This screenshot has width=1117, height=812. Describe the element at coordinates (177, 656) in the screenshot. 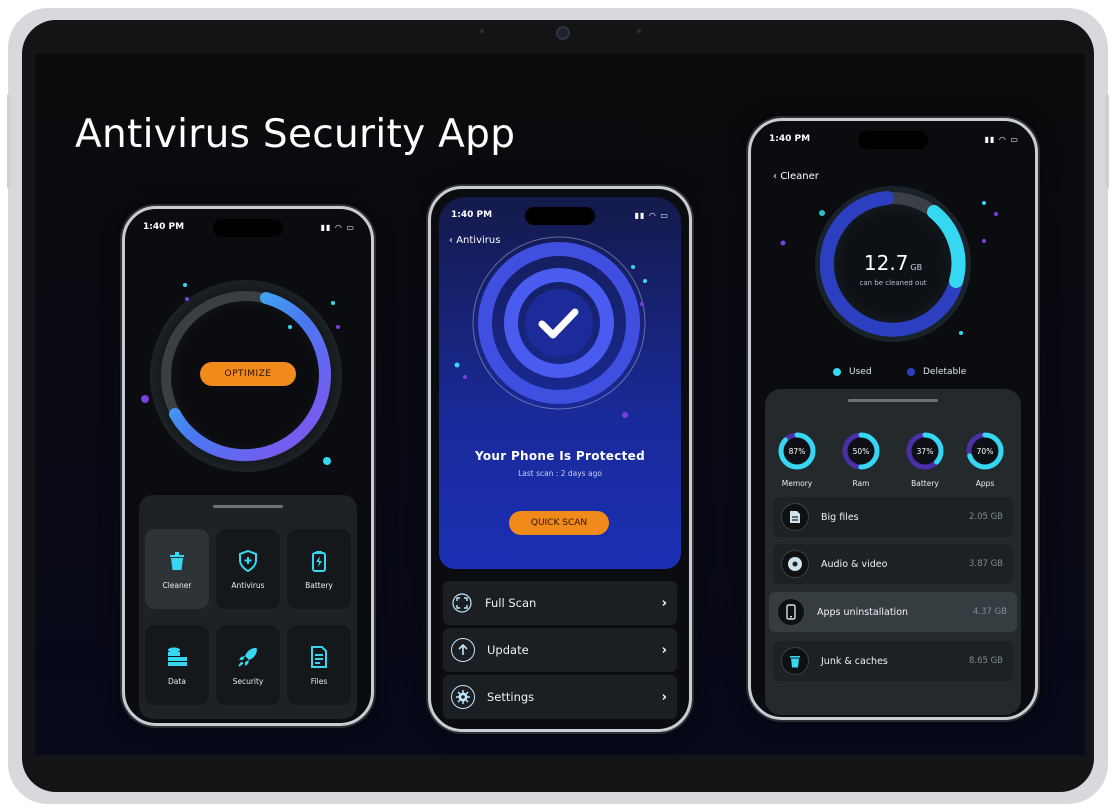

I see `database-icon` at that location.